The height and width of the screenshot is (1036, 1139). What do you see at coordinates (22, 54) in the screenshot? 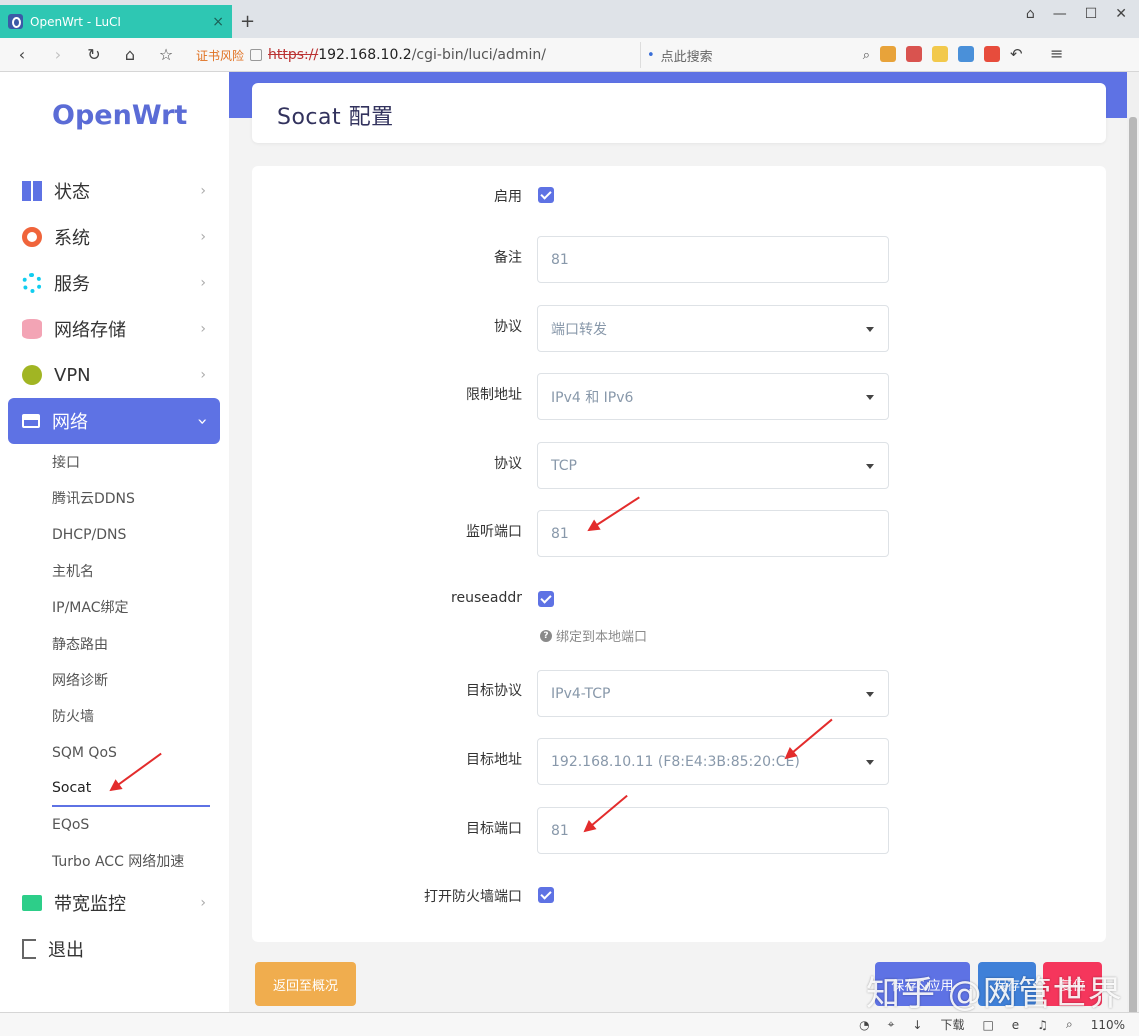
I see `back-icon: ‹` at bounding box center [22, 54].